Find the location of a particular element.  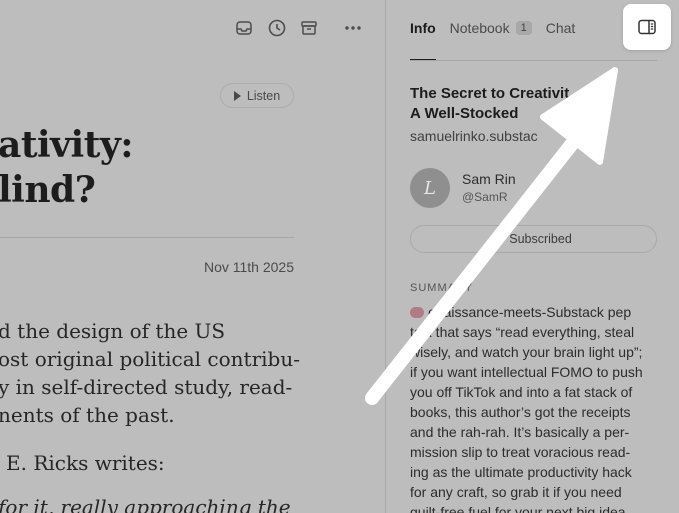

avatar: L is located at coordinates (430, 188).